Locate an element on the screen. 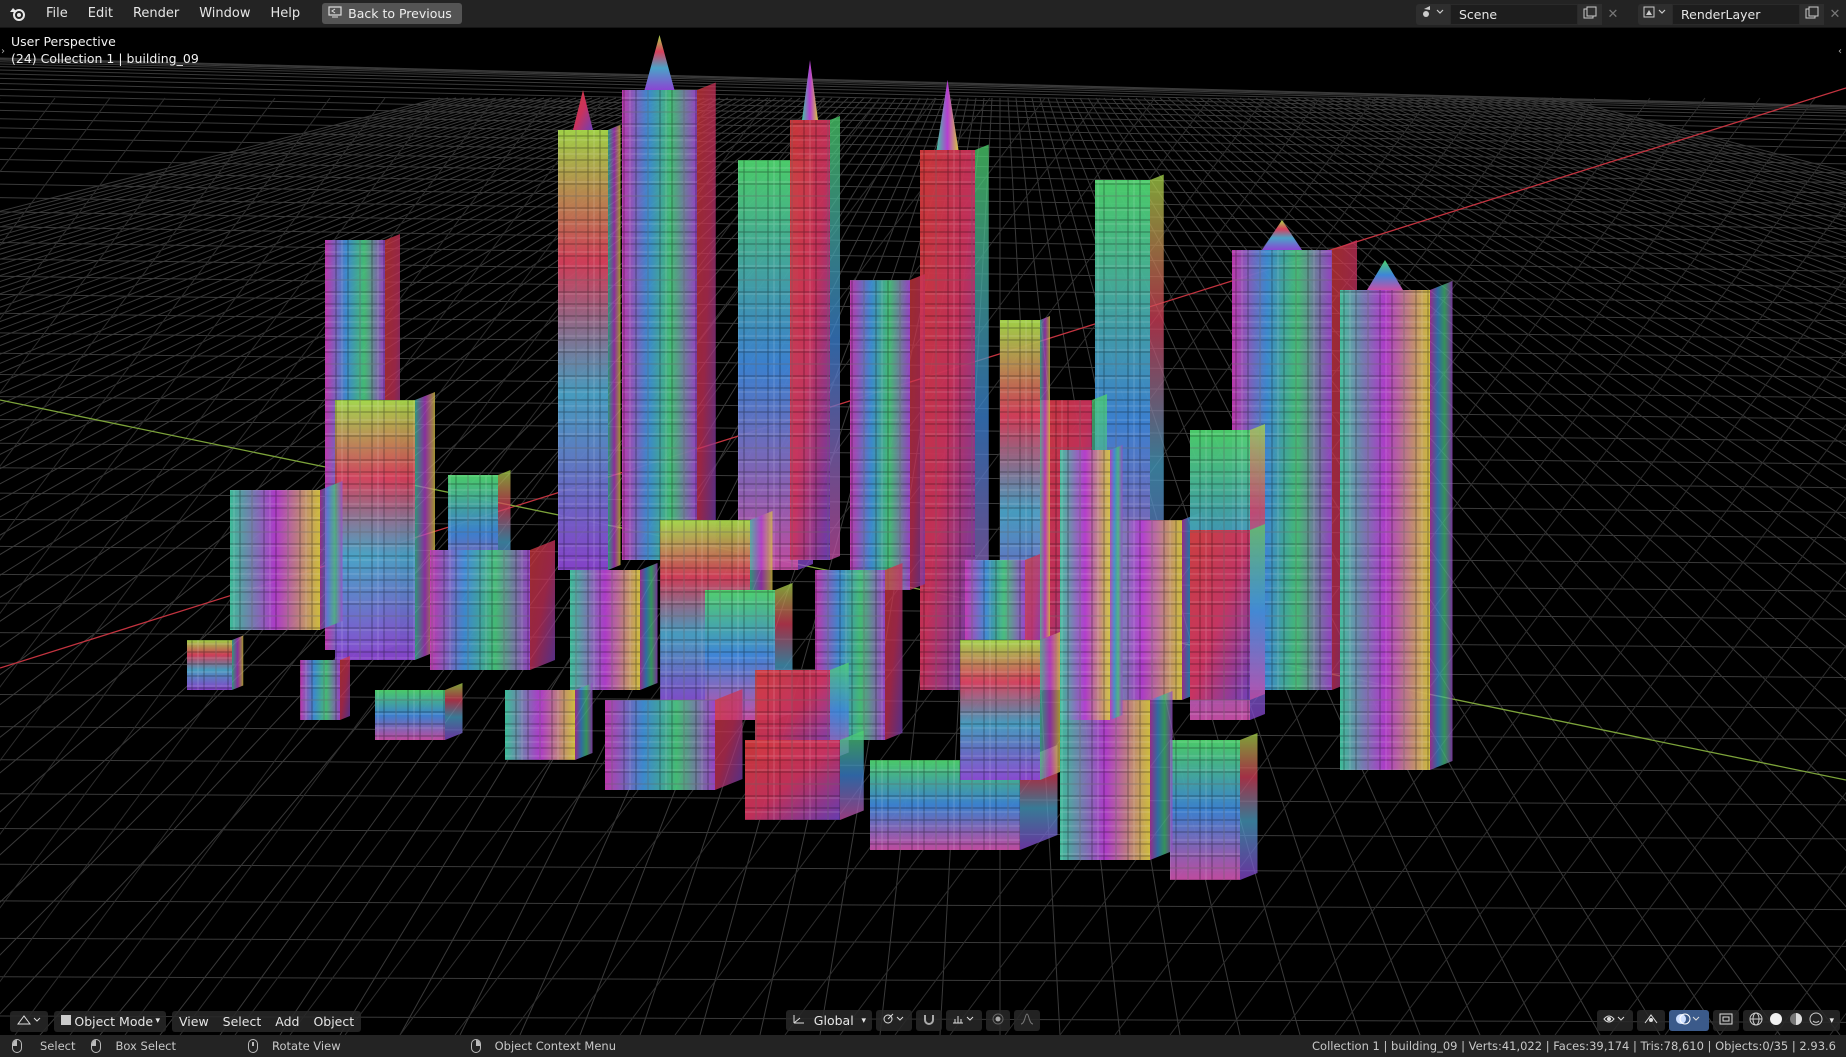 The width and height of the screenshot is (1846, 1057). pivot-point-dropdown is located at coordinates (894, 1020).